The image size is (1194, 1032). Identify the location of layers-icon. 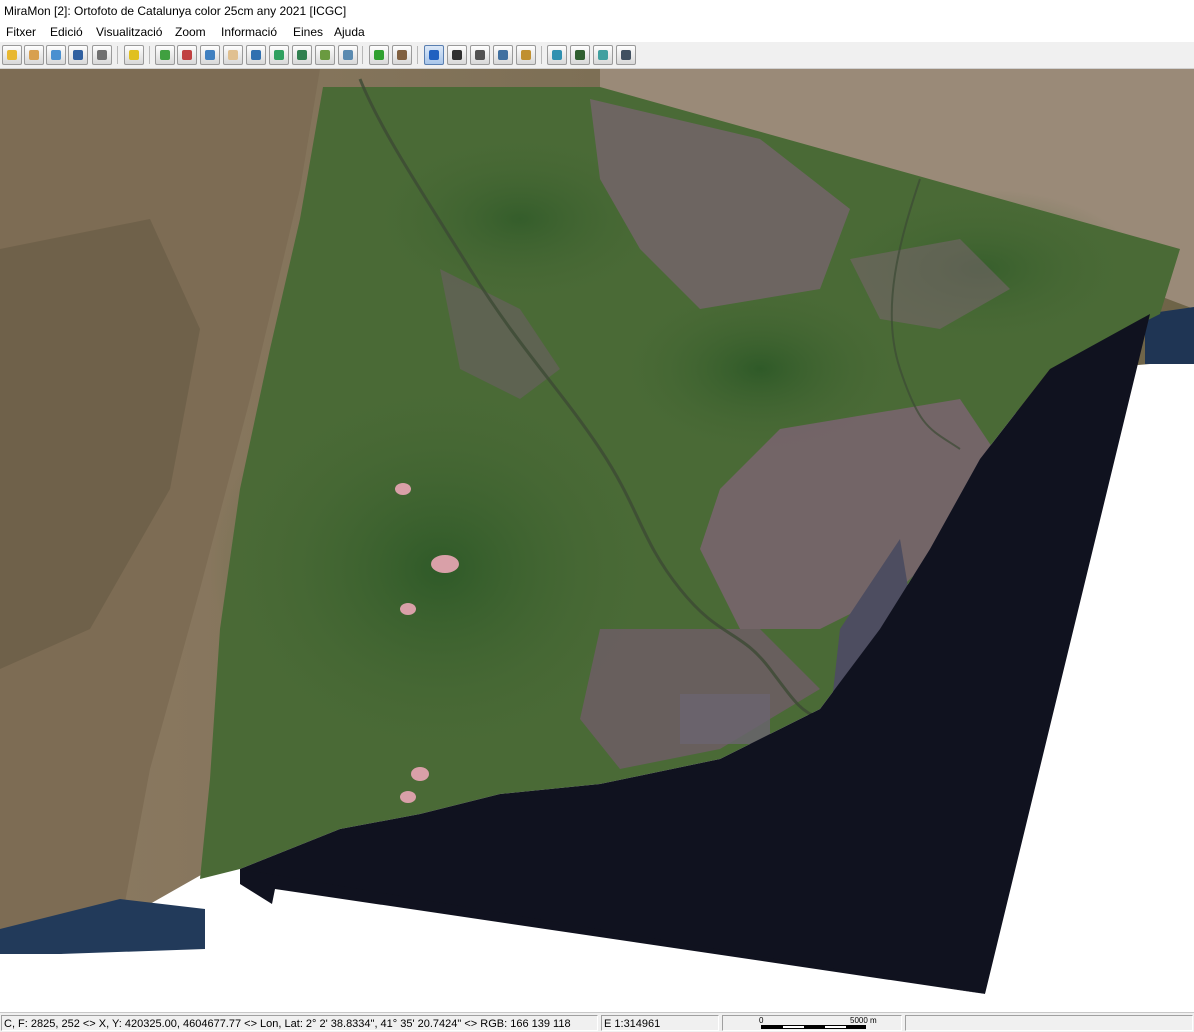
(557, 55).